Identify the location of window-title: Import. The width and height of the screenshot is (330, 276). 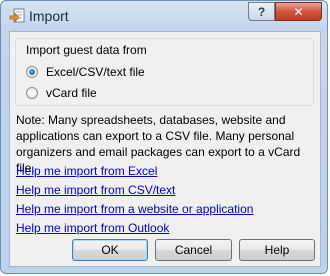
(49, 16).